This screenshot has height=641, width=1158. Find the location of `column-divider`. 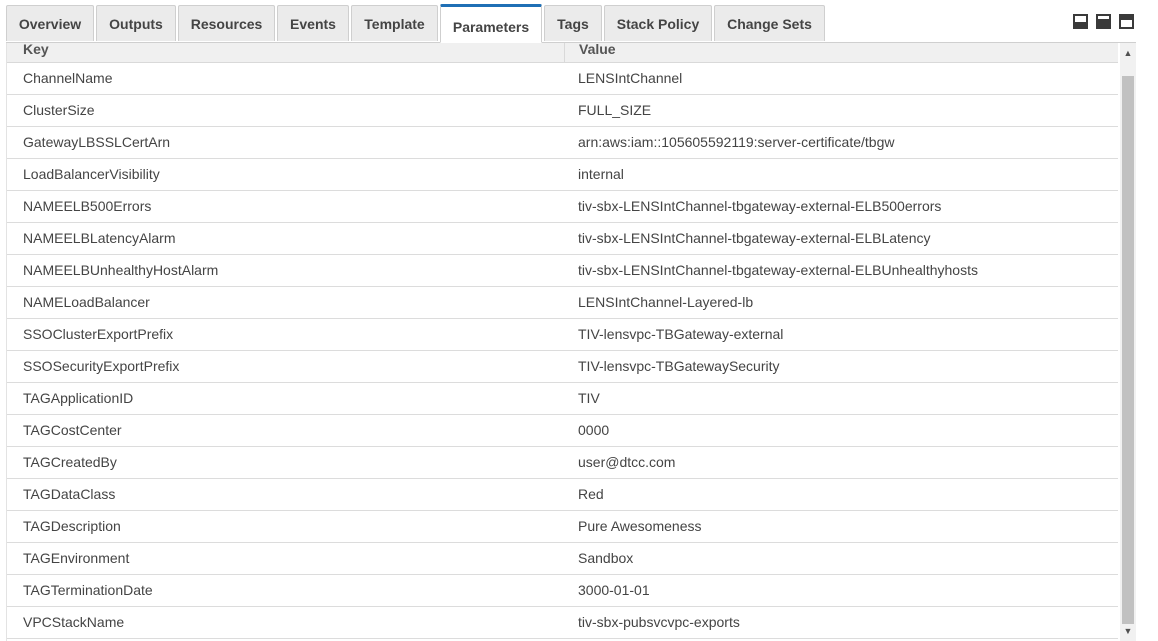

column-divider is located at coordinates (564, 53).